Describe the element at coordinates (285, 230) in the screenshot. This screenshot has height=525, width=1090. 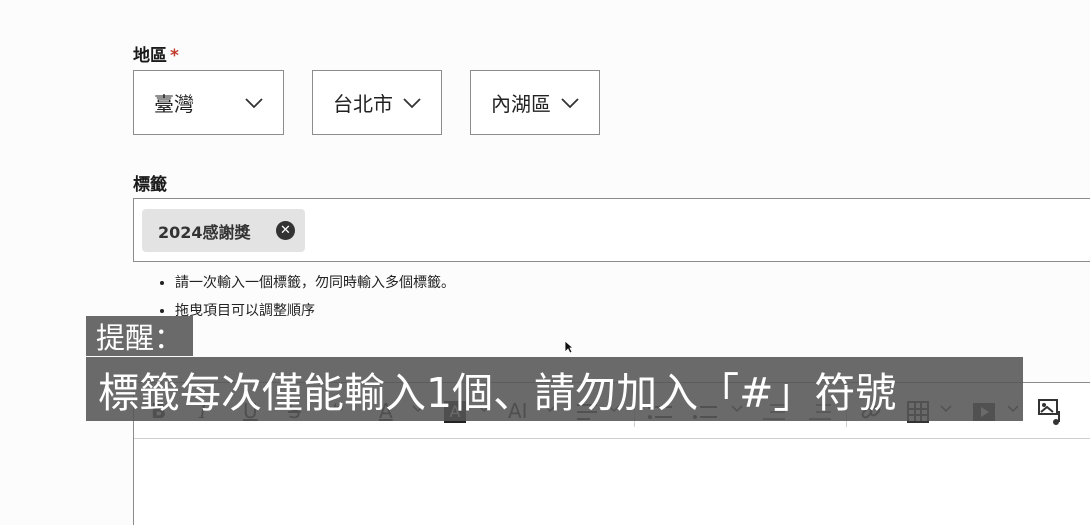
I see `close-circle-icon: ✕` at that location.